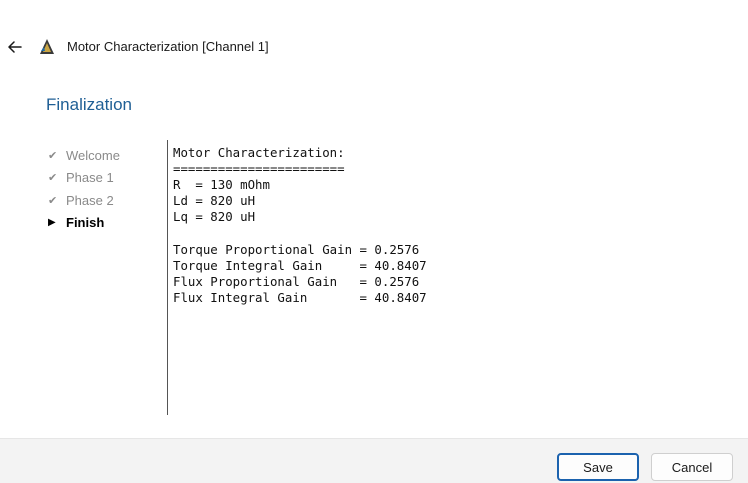 The image size is (748, 483). Describe the element at coordinates (93, 155) in the screenshot. I see `step-label: Welcome` at that location.